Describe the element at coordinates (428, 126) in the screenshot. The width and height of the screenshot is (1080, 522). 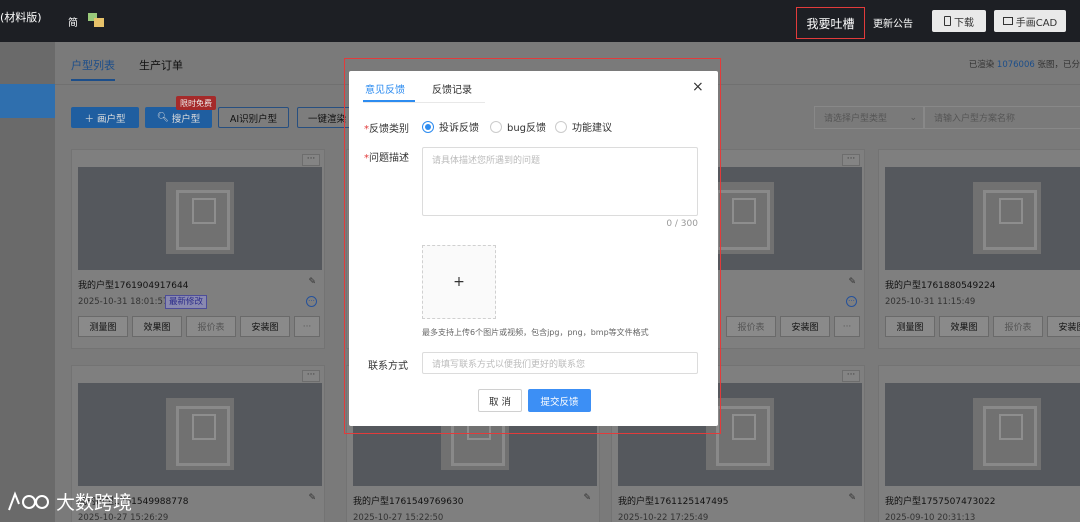
I see `radio-checked-icon` at that location.